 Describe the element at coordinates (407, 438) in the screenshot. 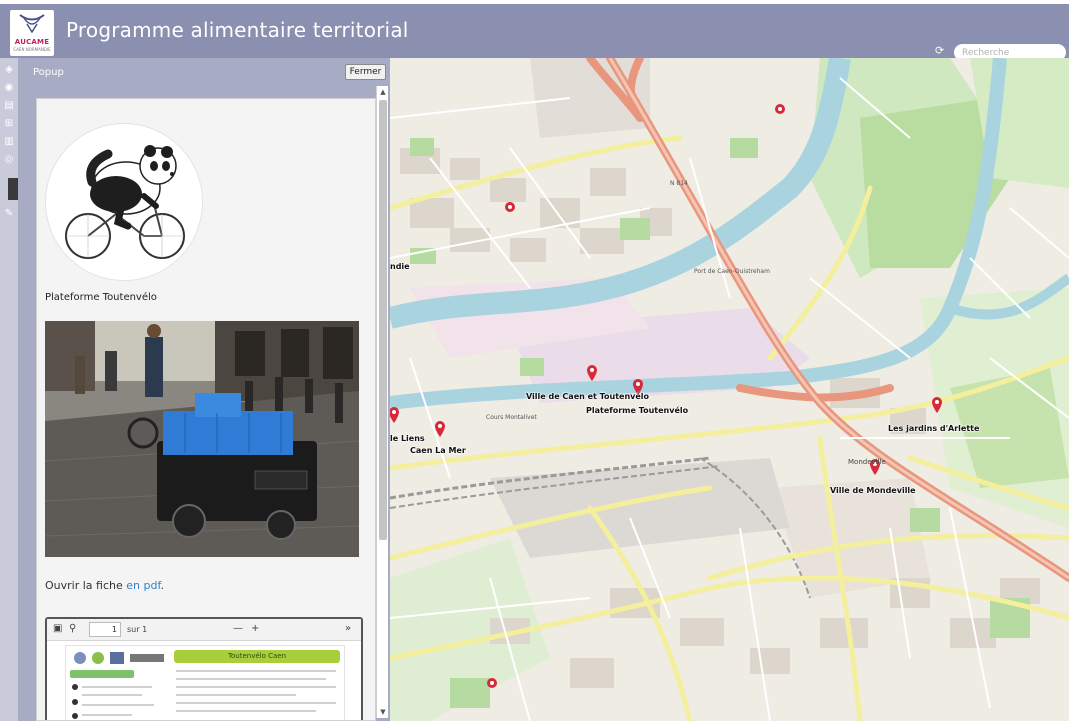

I see `marker-label: le Liens` at that location.